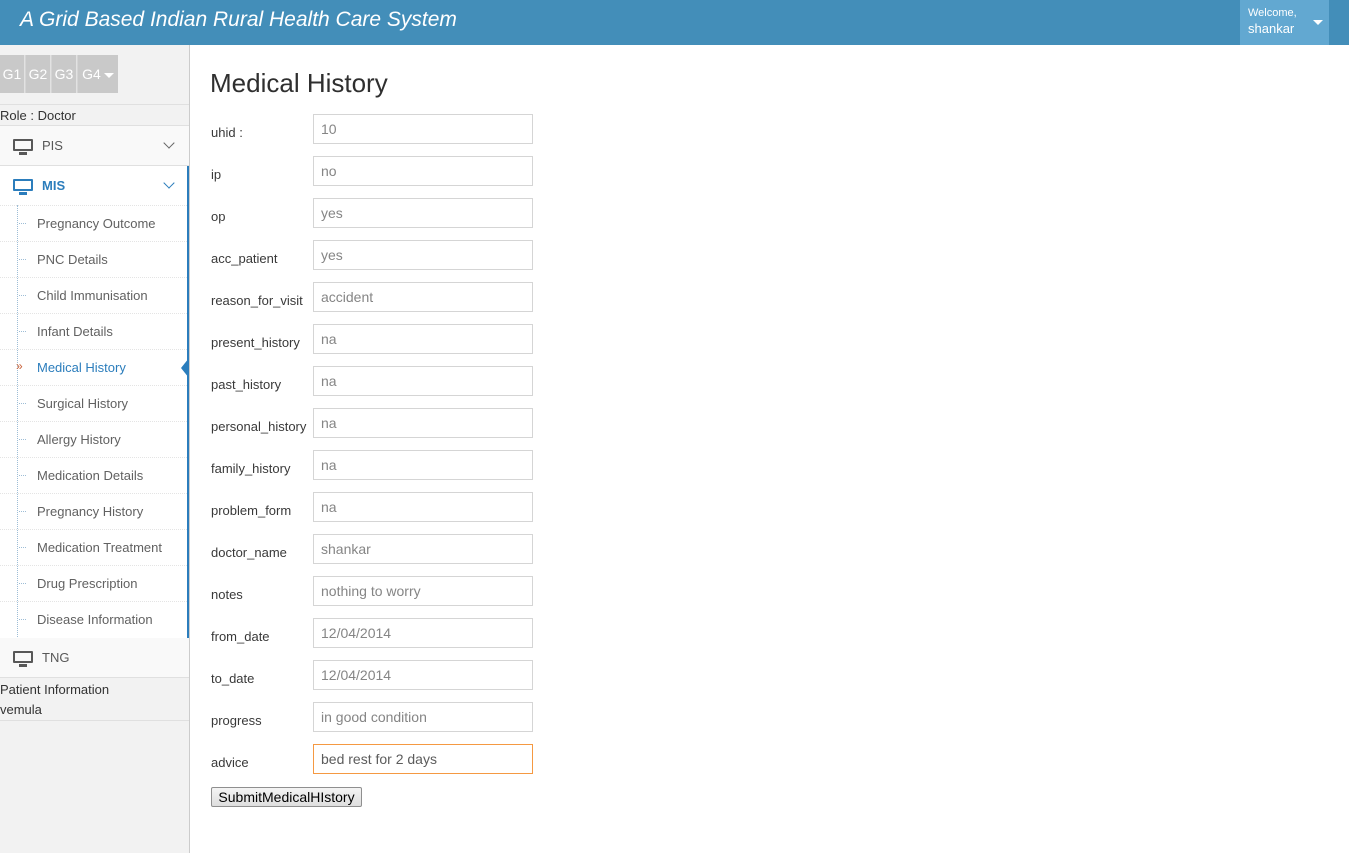 The width and height of the screenshot is (1349, 853). Describe the element at coordinates (251, 510) in the screenshot. I see `problem-form-label: problem_form` at that location.